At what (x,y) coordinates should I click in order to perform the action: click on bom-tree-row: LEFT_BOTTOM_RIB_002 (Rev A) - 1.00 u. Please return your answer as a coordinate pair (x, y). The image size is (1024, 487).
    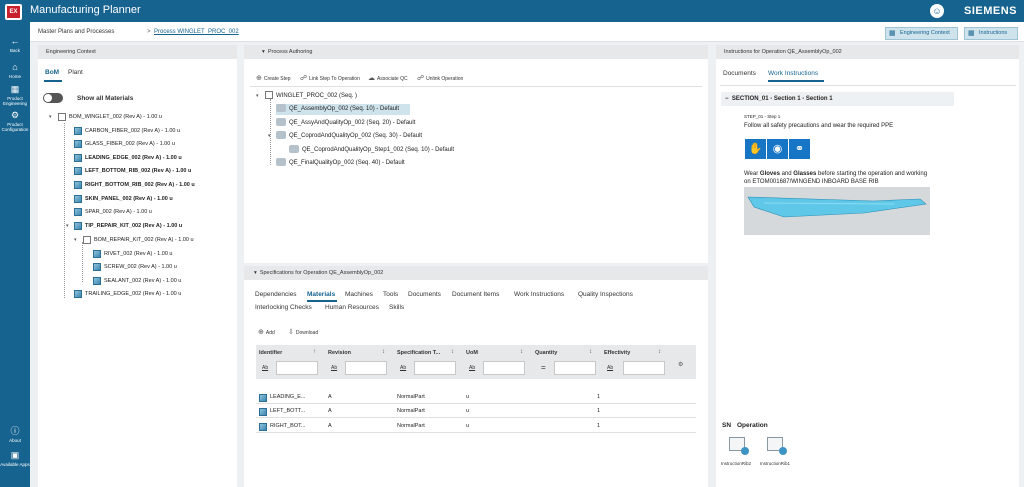
    Looking at the image, I should click on (132, 171).